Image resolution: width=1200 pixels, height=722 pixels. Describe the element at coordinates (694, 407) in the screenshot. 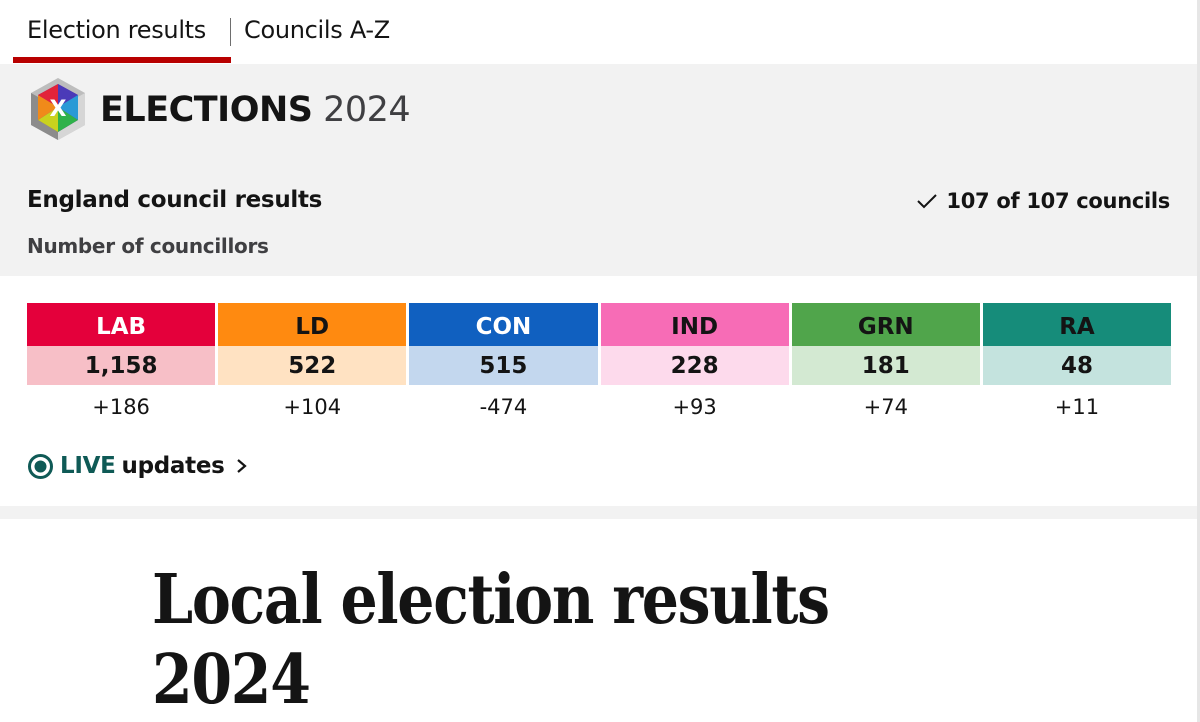

I see `party-change: +93` at that location.